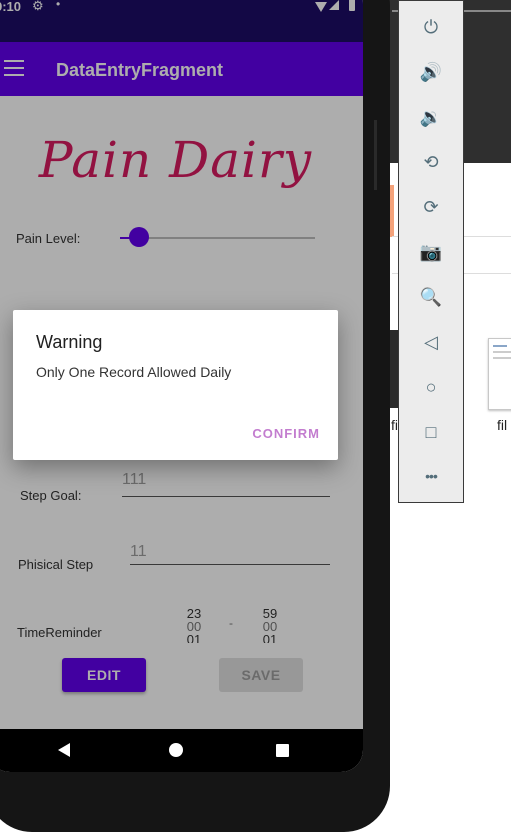  What do you see at coordinates (394, 425) in the screenshot?
I see `desktop-file-label: fi` at bounding box center [394, 425].